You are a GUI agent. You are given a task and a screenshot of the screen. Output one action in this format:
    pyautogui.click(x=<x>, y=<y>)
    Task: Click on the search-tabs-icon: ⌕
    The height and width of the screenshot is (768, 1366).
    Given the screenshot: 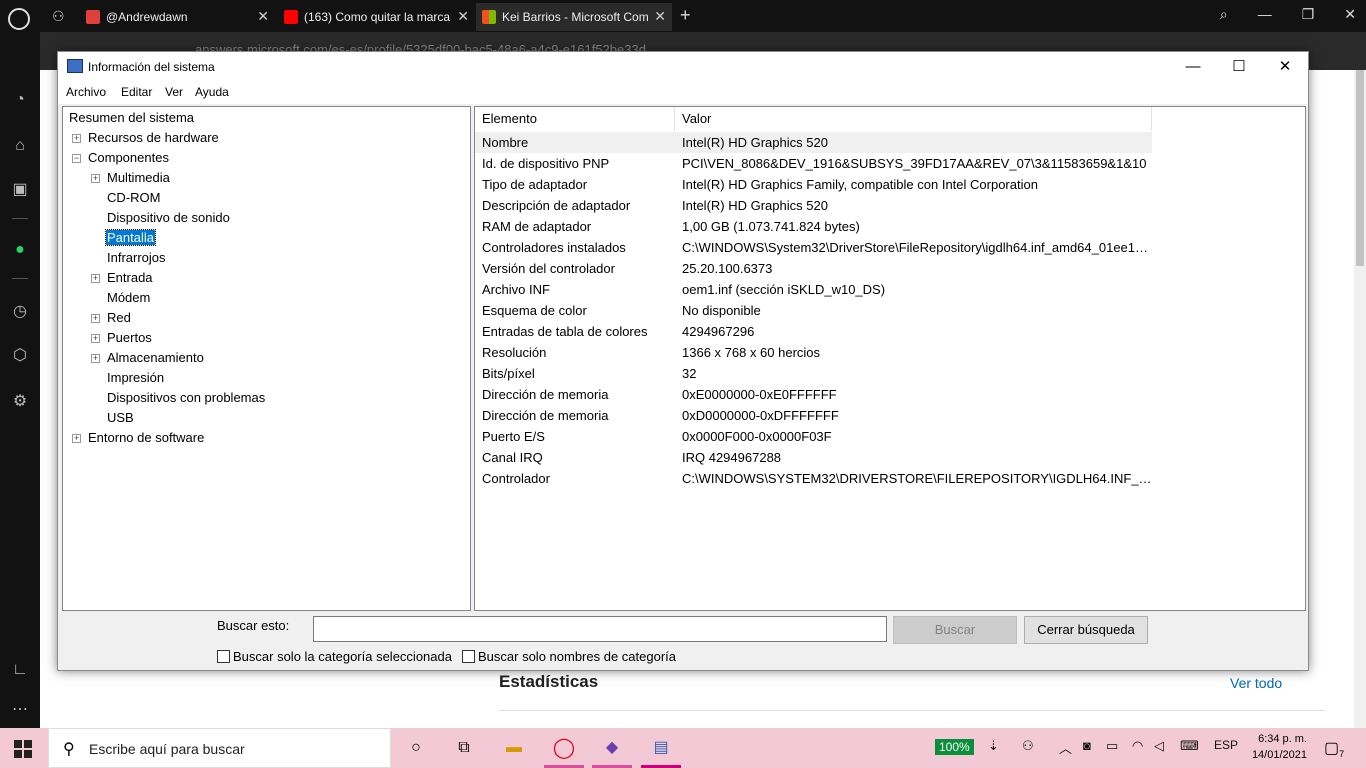 What is the action you would take?
    pyautogui.click(x=1224, y=14)
    